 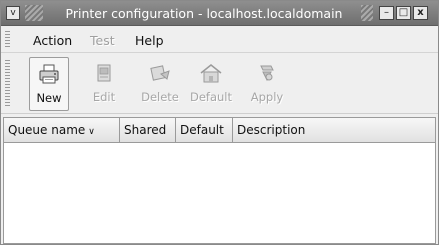 I want to click on edit-button-label: Edit, so click(x=104, y=97).